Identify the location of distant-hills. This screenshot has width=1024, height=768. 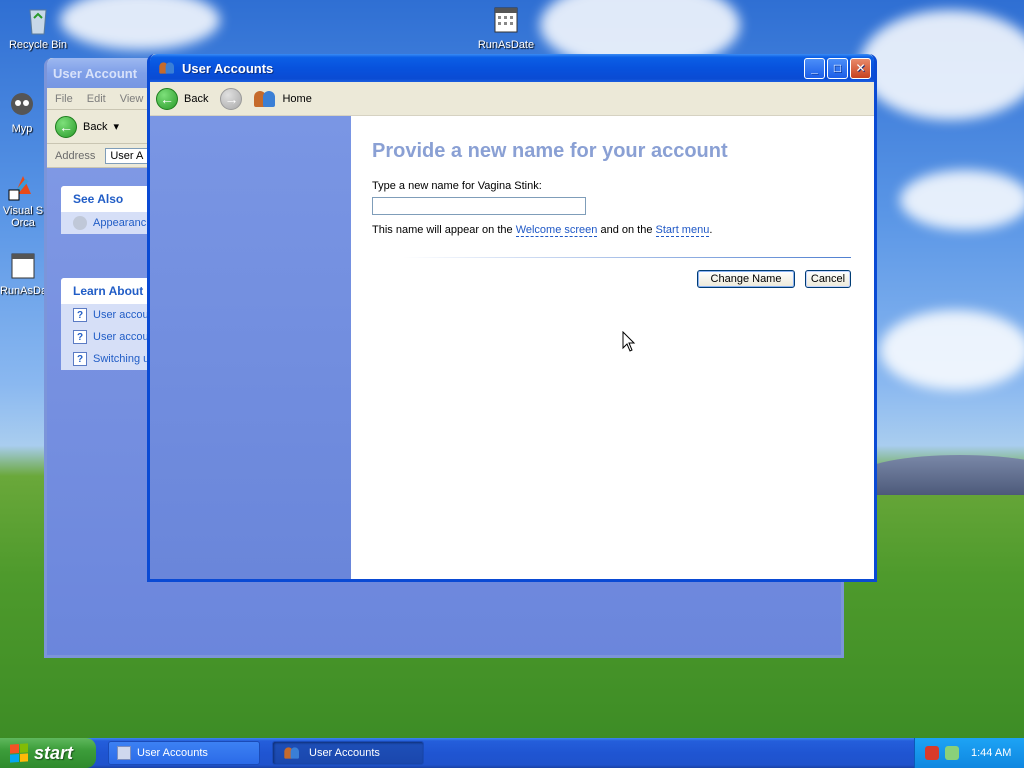
(942, 475).